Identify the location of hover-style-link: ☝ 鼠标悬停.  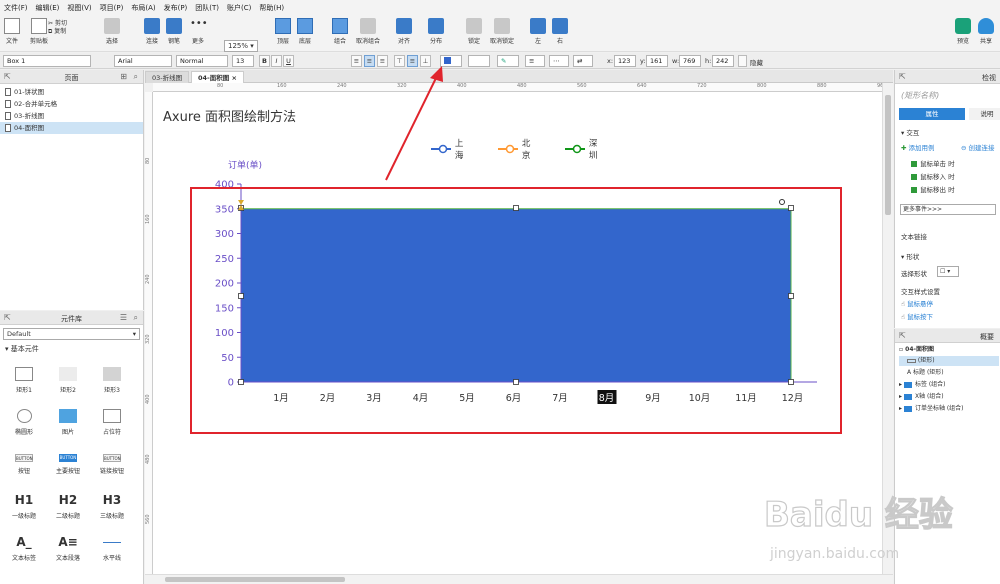
(917, 303).